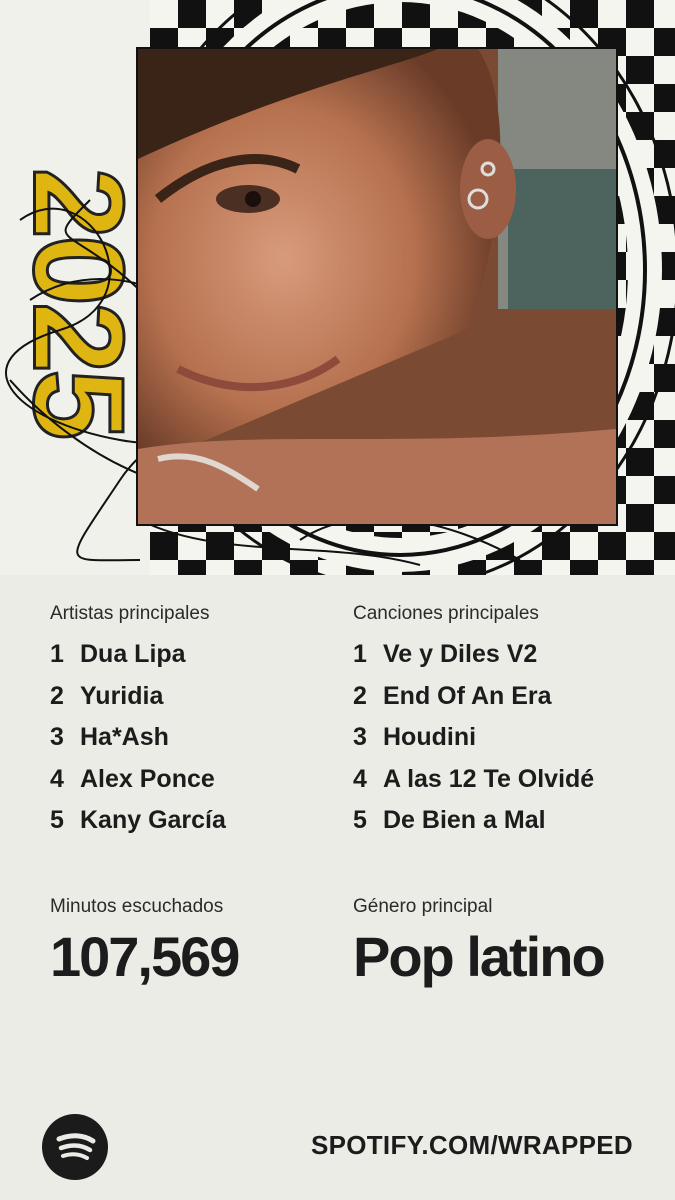 Image resolution: width=675 pixels, height=1200 pixels. I want to click on list-item: 3 Houdini, so click(473, 744).